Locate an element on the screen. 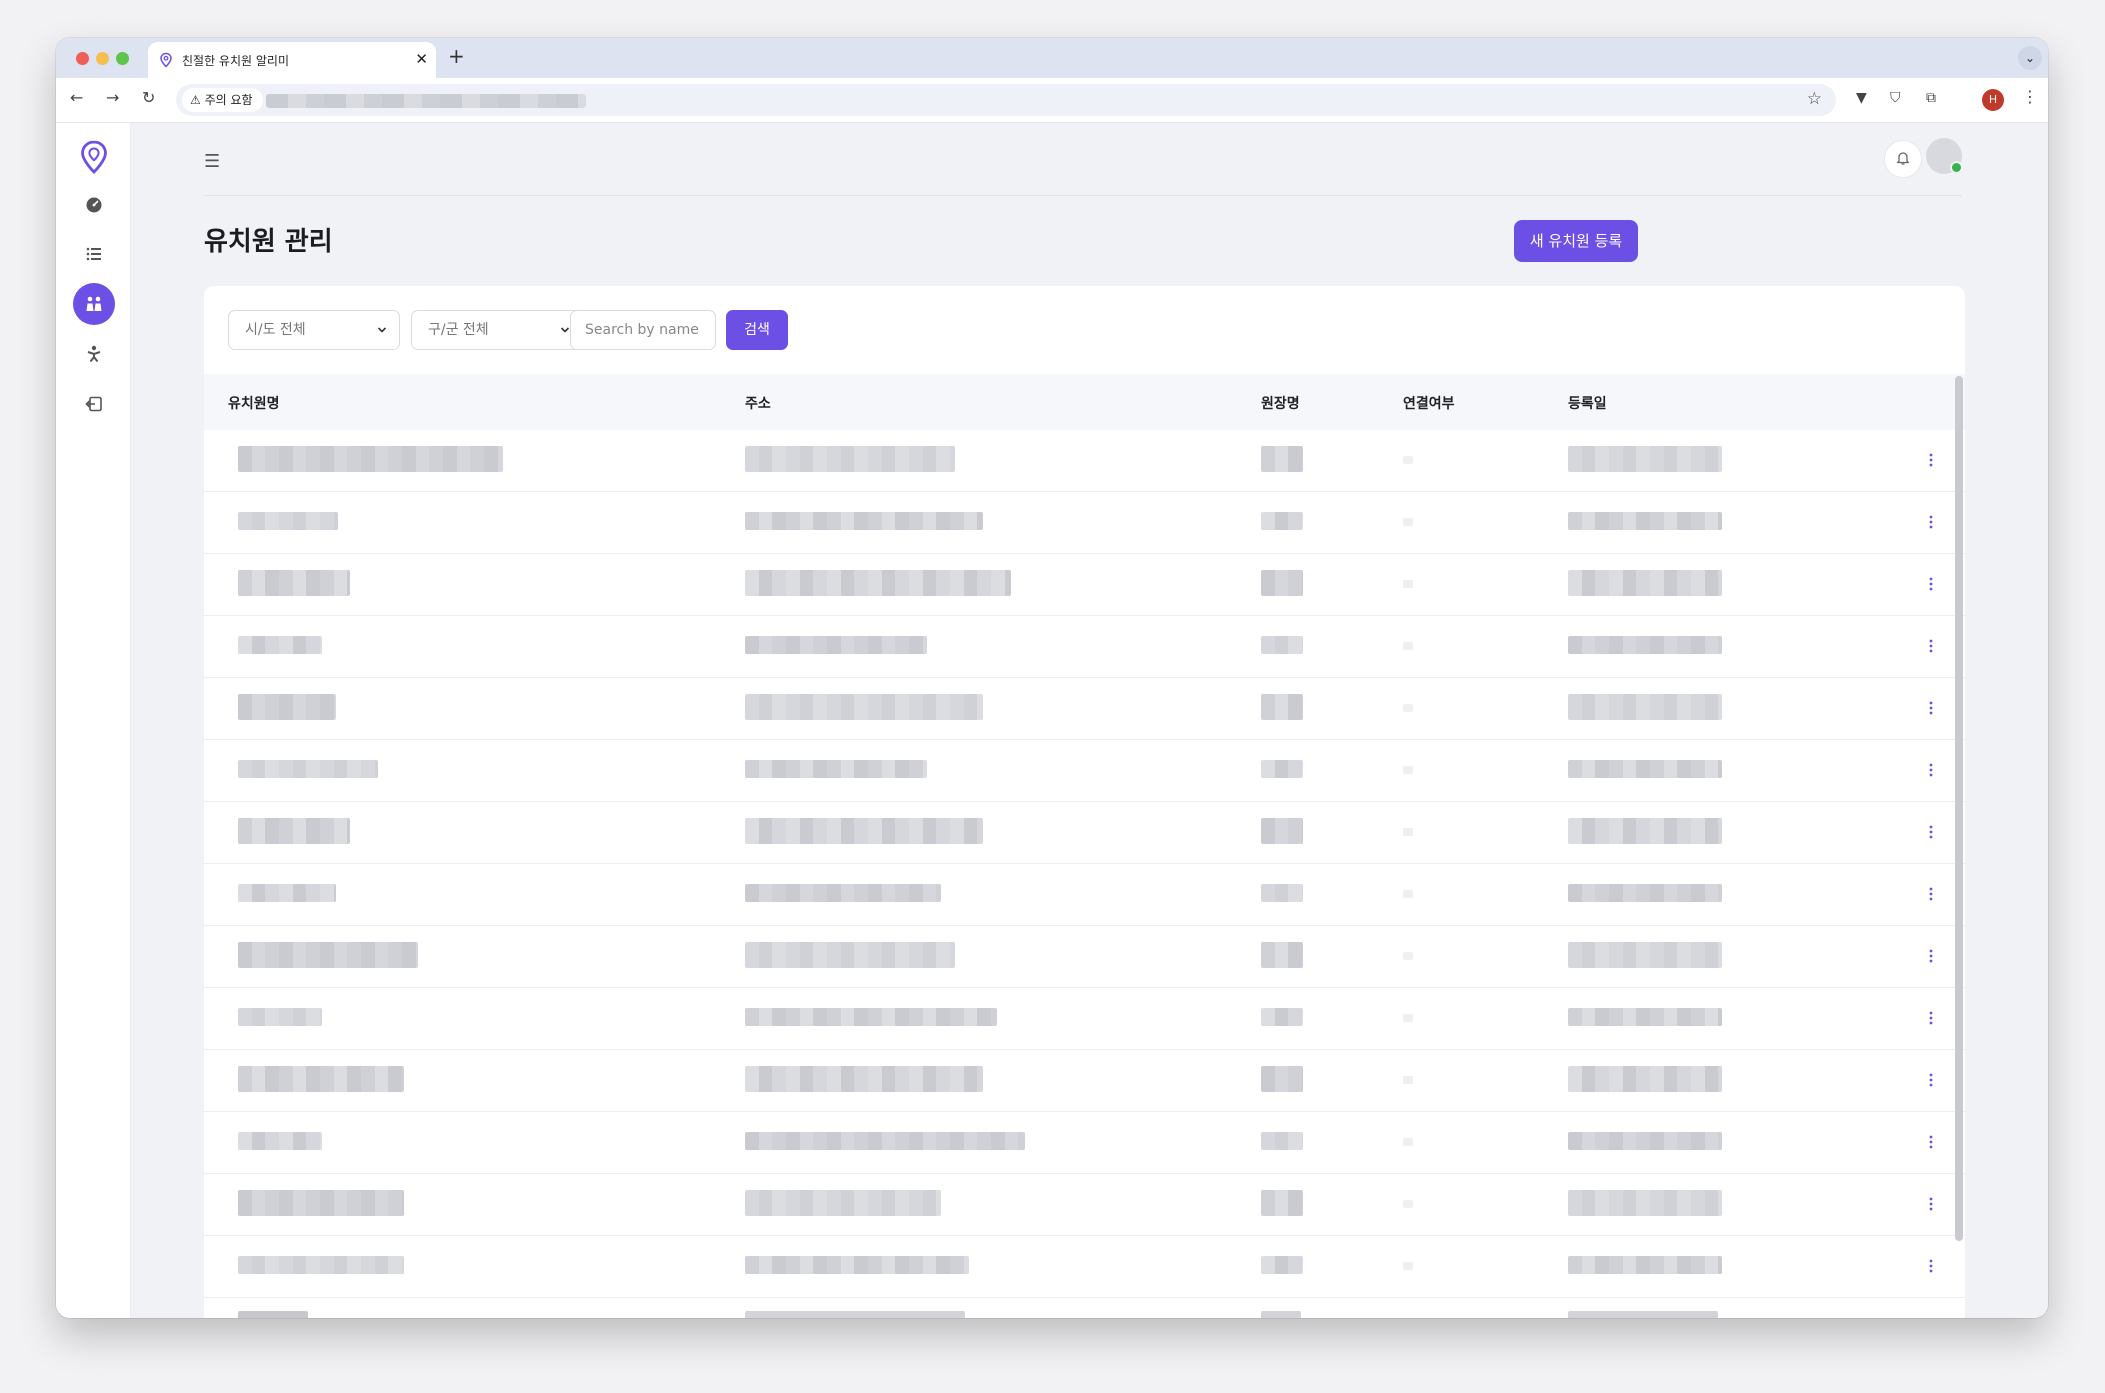 This screenshot has height=1393, width=2105. sidebar is located at coordinates (93, 720).